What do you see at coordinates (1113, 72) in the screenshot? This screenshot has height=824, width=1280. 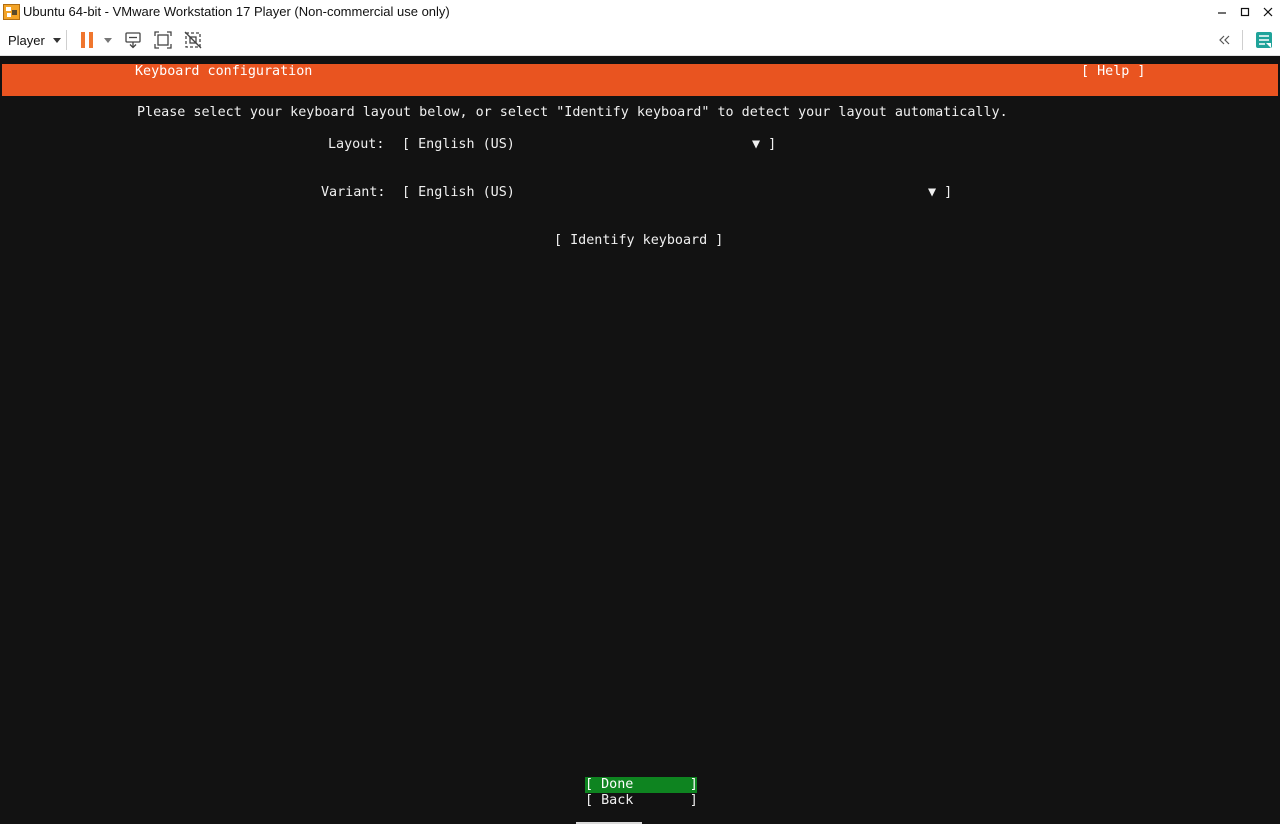 I see `help-button: [ Help ]` at bounding box center [1113, 72].